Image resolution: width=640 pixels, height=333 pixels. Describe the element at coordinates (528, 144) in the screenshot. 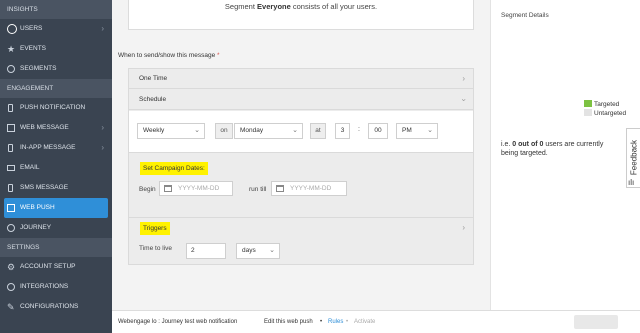

I see `summary-count: 0 out of 0` at that location.